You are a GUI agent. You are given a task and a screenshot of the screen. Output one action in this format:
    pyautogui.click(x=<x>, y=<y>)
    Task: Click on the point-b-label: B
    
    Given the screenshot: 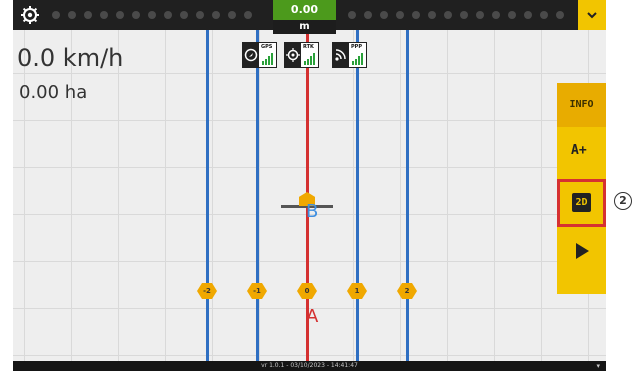 What is the action you would take?
    pyautogui.click(x=312, y=211)
    